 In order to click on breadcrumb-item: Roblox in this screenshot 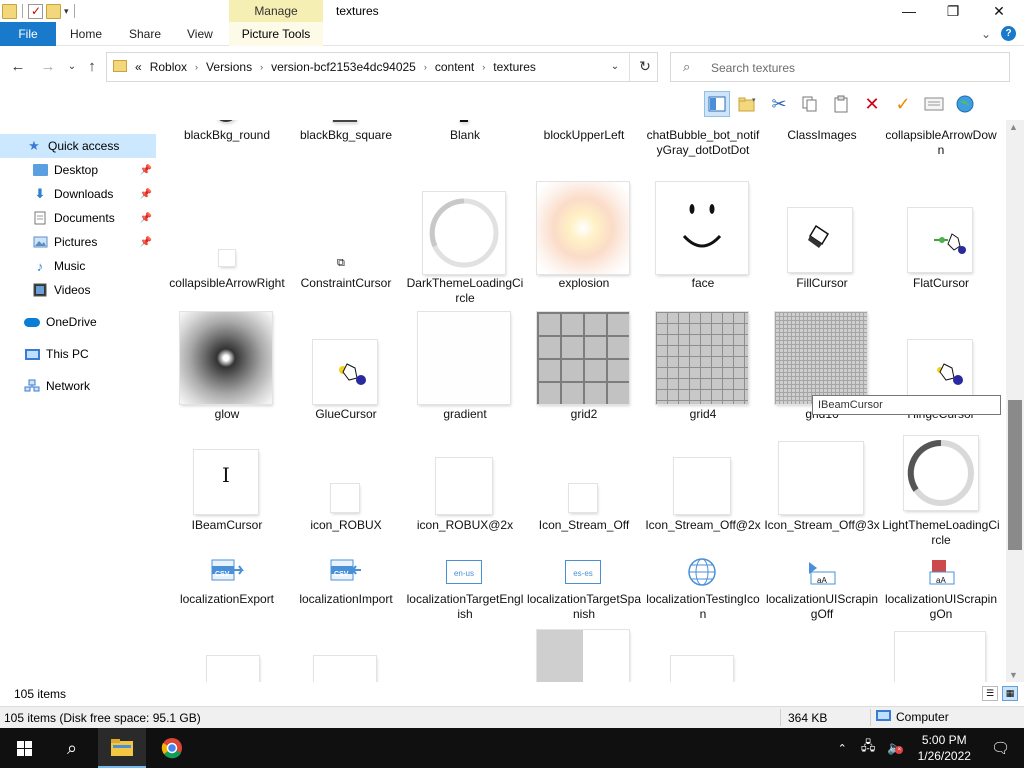, I will do `click(168, 67)`.